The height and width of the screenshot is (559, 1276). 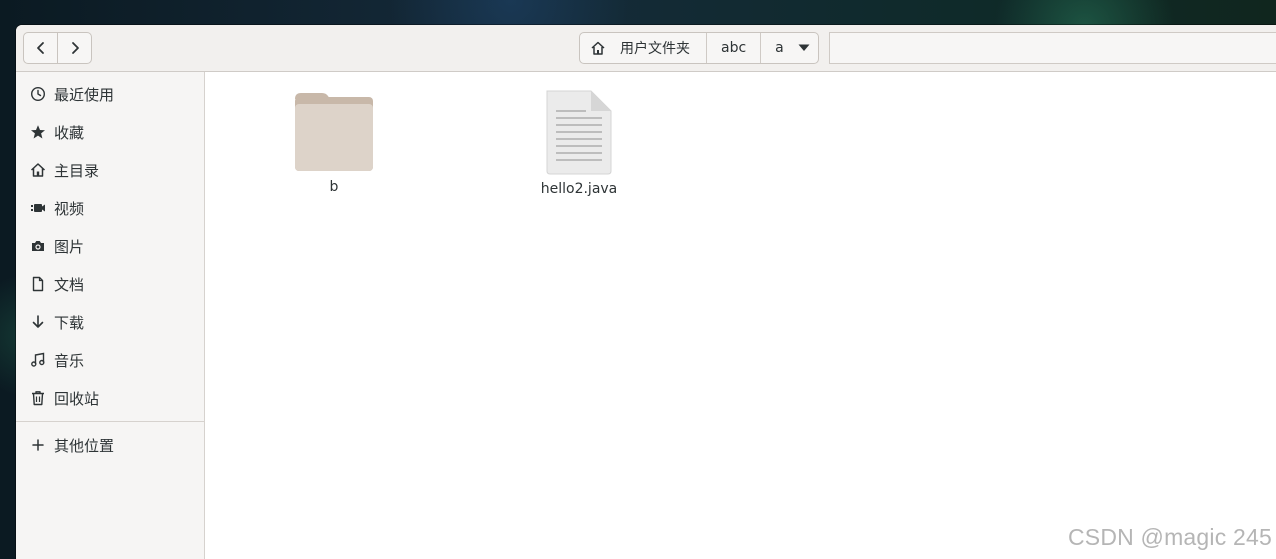 I want to click on folder-icon, so click(x=334, y=132).